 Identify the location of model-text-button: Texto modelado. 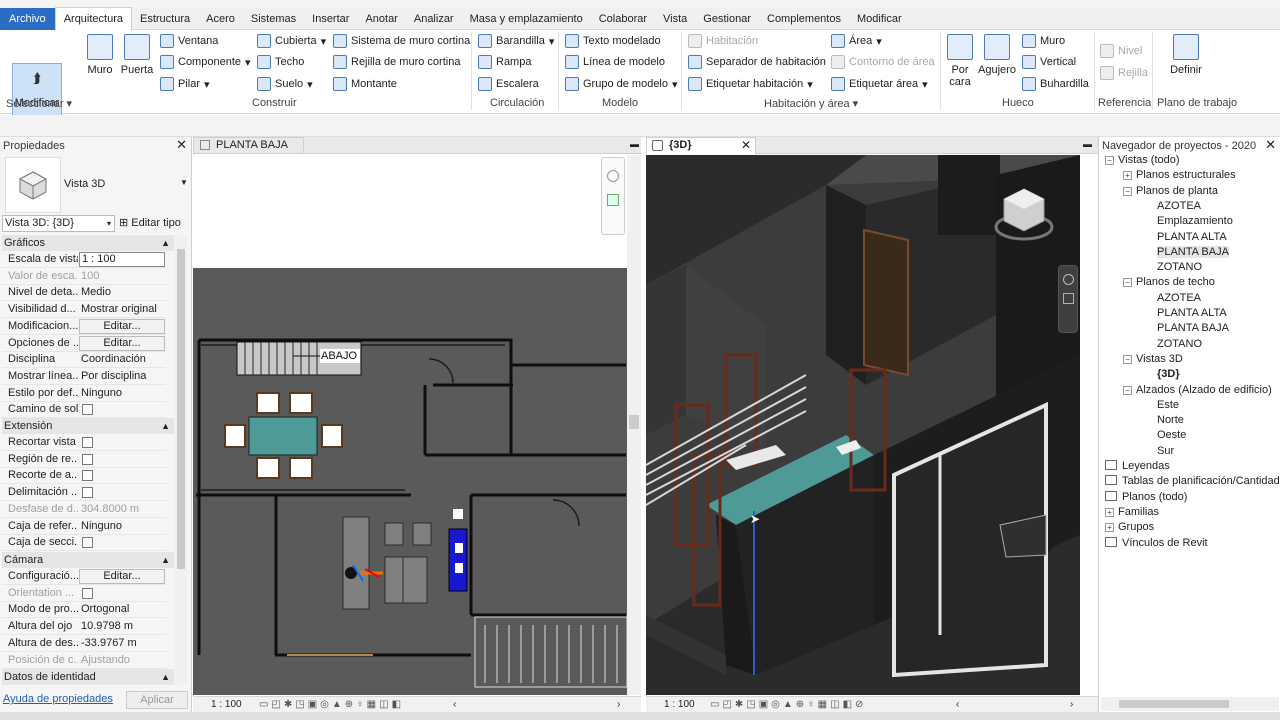
(613, 41).